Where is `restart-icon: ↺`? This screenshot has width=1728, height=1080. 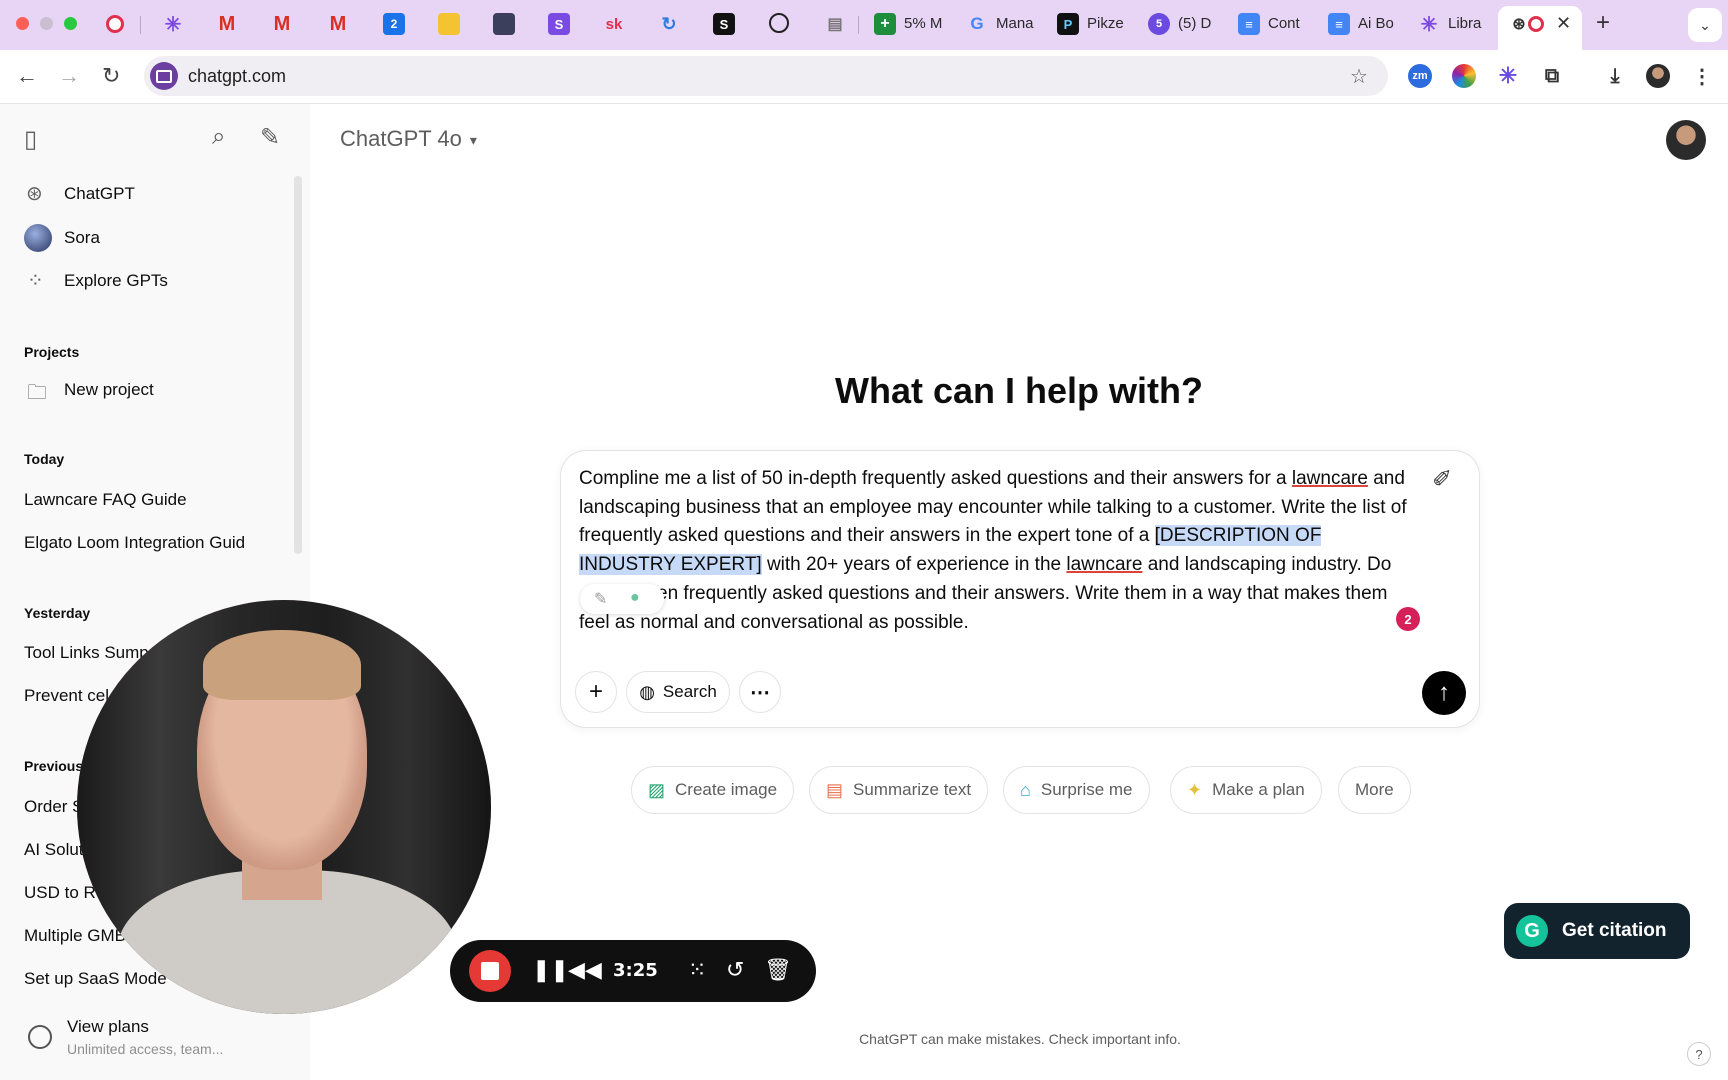
restart-icon: ↺ is located at coordinates (735, 970).